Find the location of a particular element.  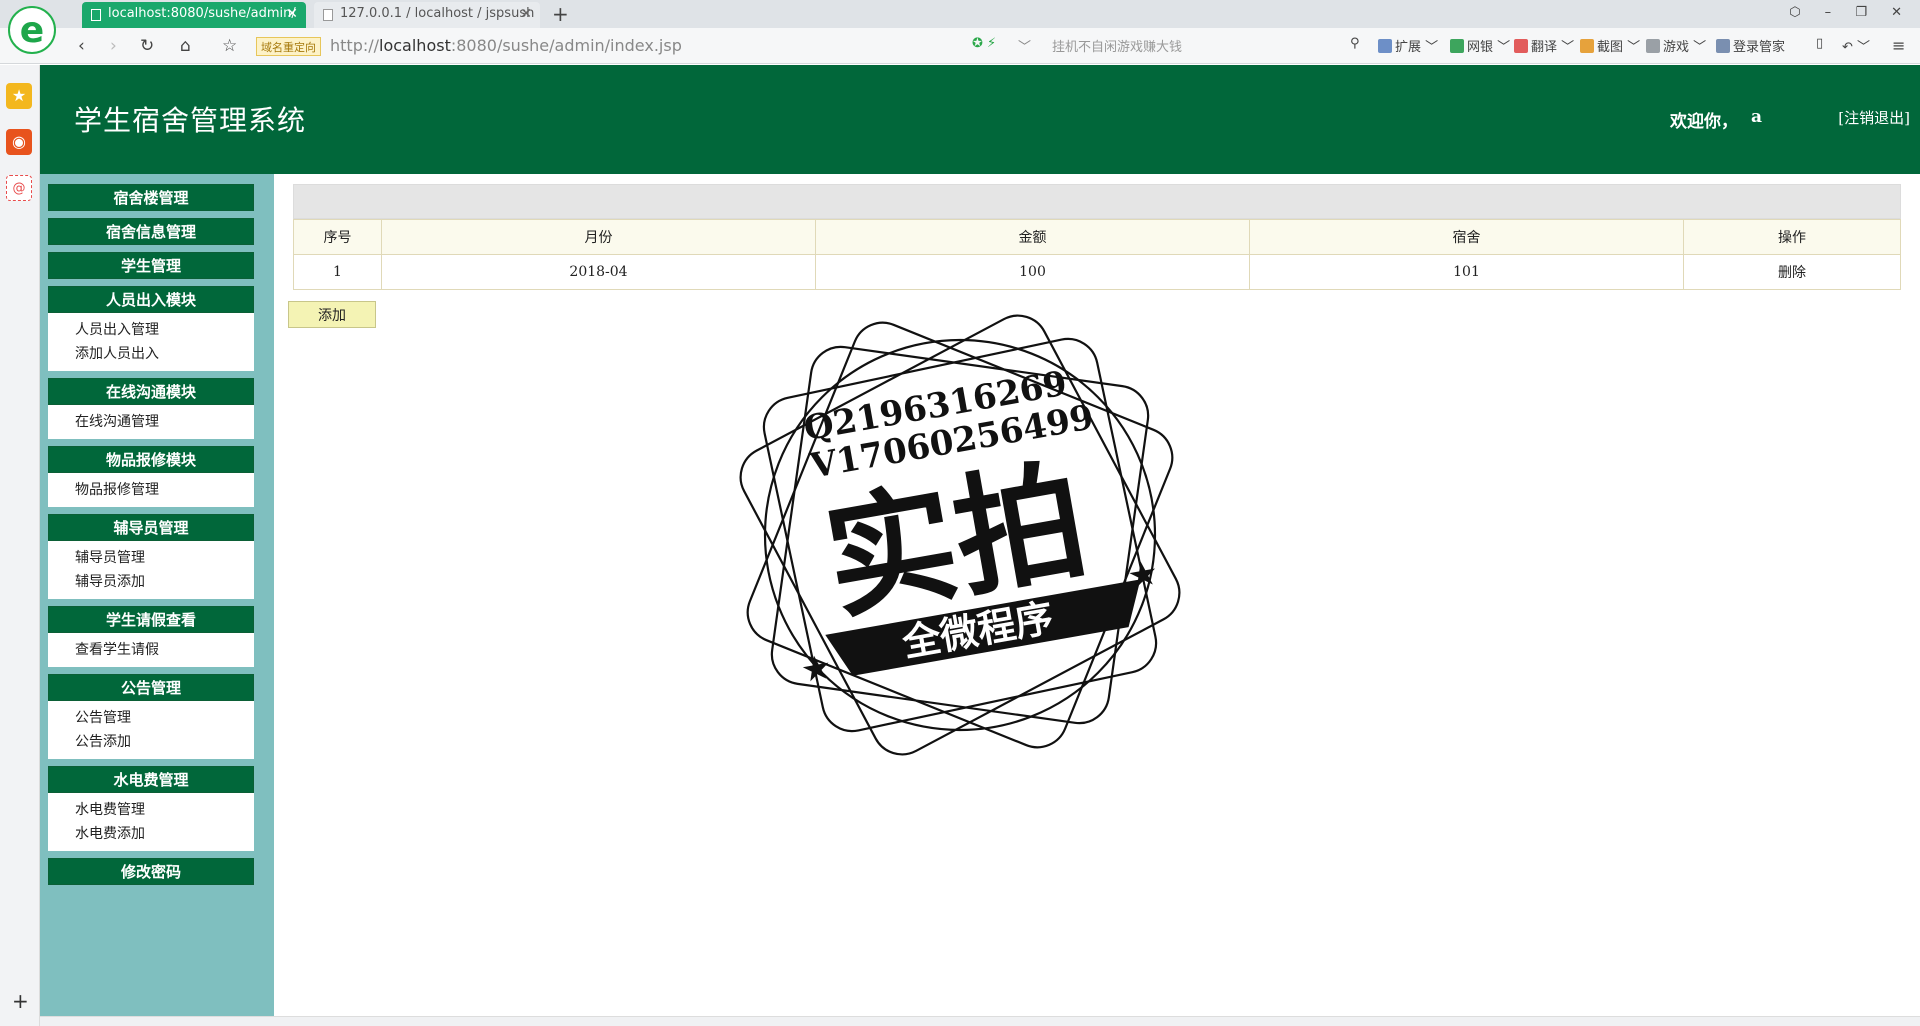

menu-icon: ≡ is located at coordinates (1898, 45).